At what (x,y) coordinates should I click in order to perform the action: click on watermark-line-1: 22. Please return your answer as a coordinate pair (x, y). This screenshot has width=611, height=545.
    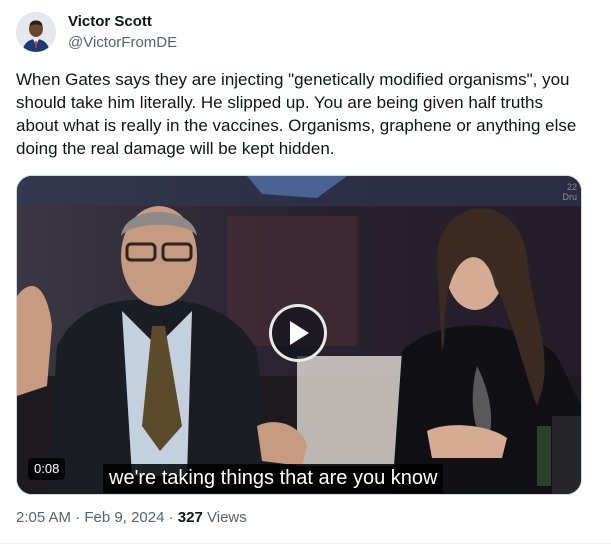
    Looking at the image, I should click on (571, 187).